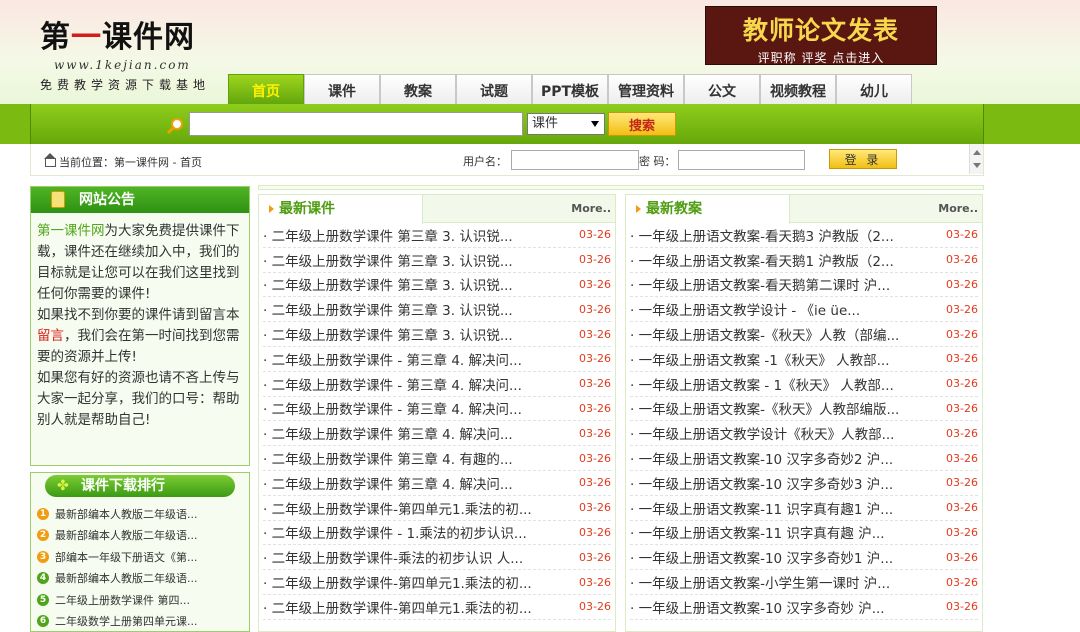 This screenshot has width=1080, height=632. What do you see at coordinates (418, 90) in the screenshot?
I see `nav-tab-lesson-plans: 教案` at bounding box center [418, 90].